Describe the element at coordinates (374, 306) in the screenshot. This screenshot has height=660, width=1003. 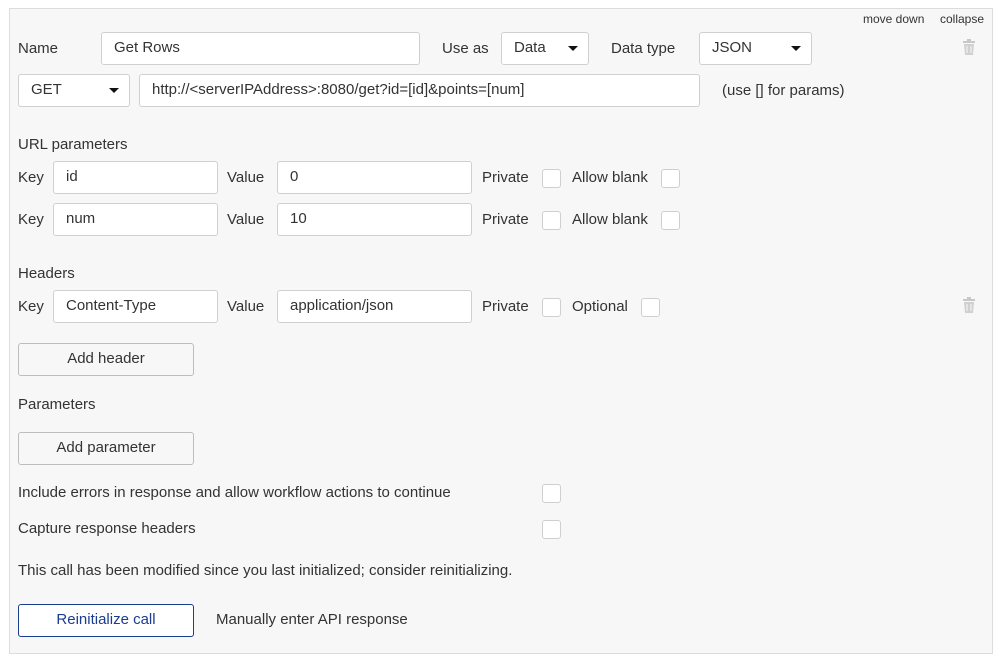
I see `header-value-input: application/json` at that location.